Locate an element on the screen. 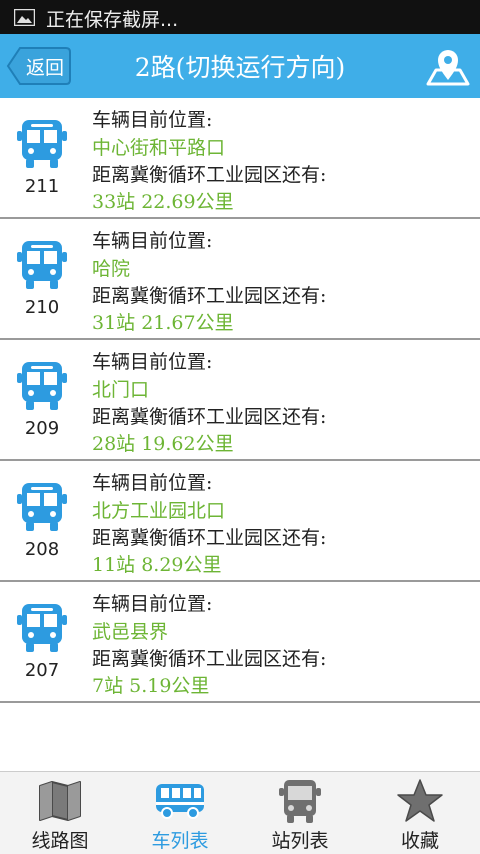  bottom-nav: 线路图 车列表 站列表 收藏 is located at coordinates (240, 812).